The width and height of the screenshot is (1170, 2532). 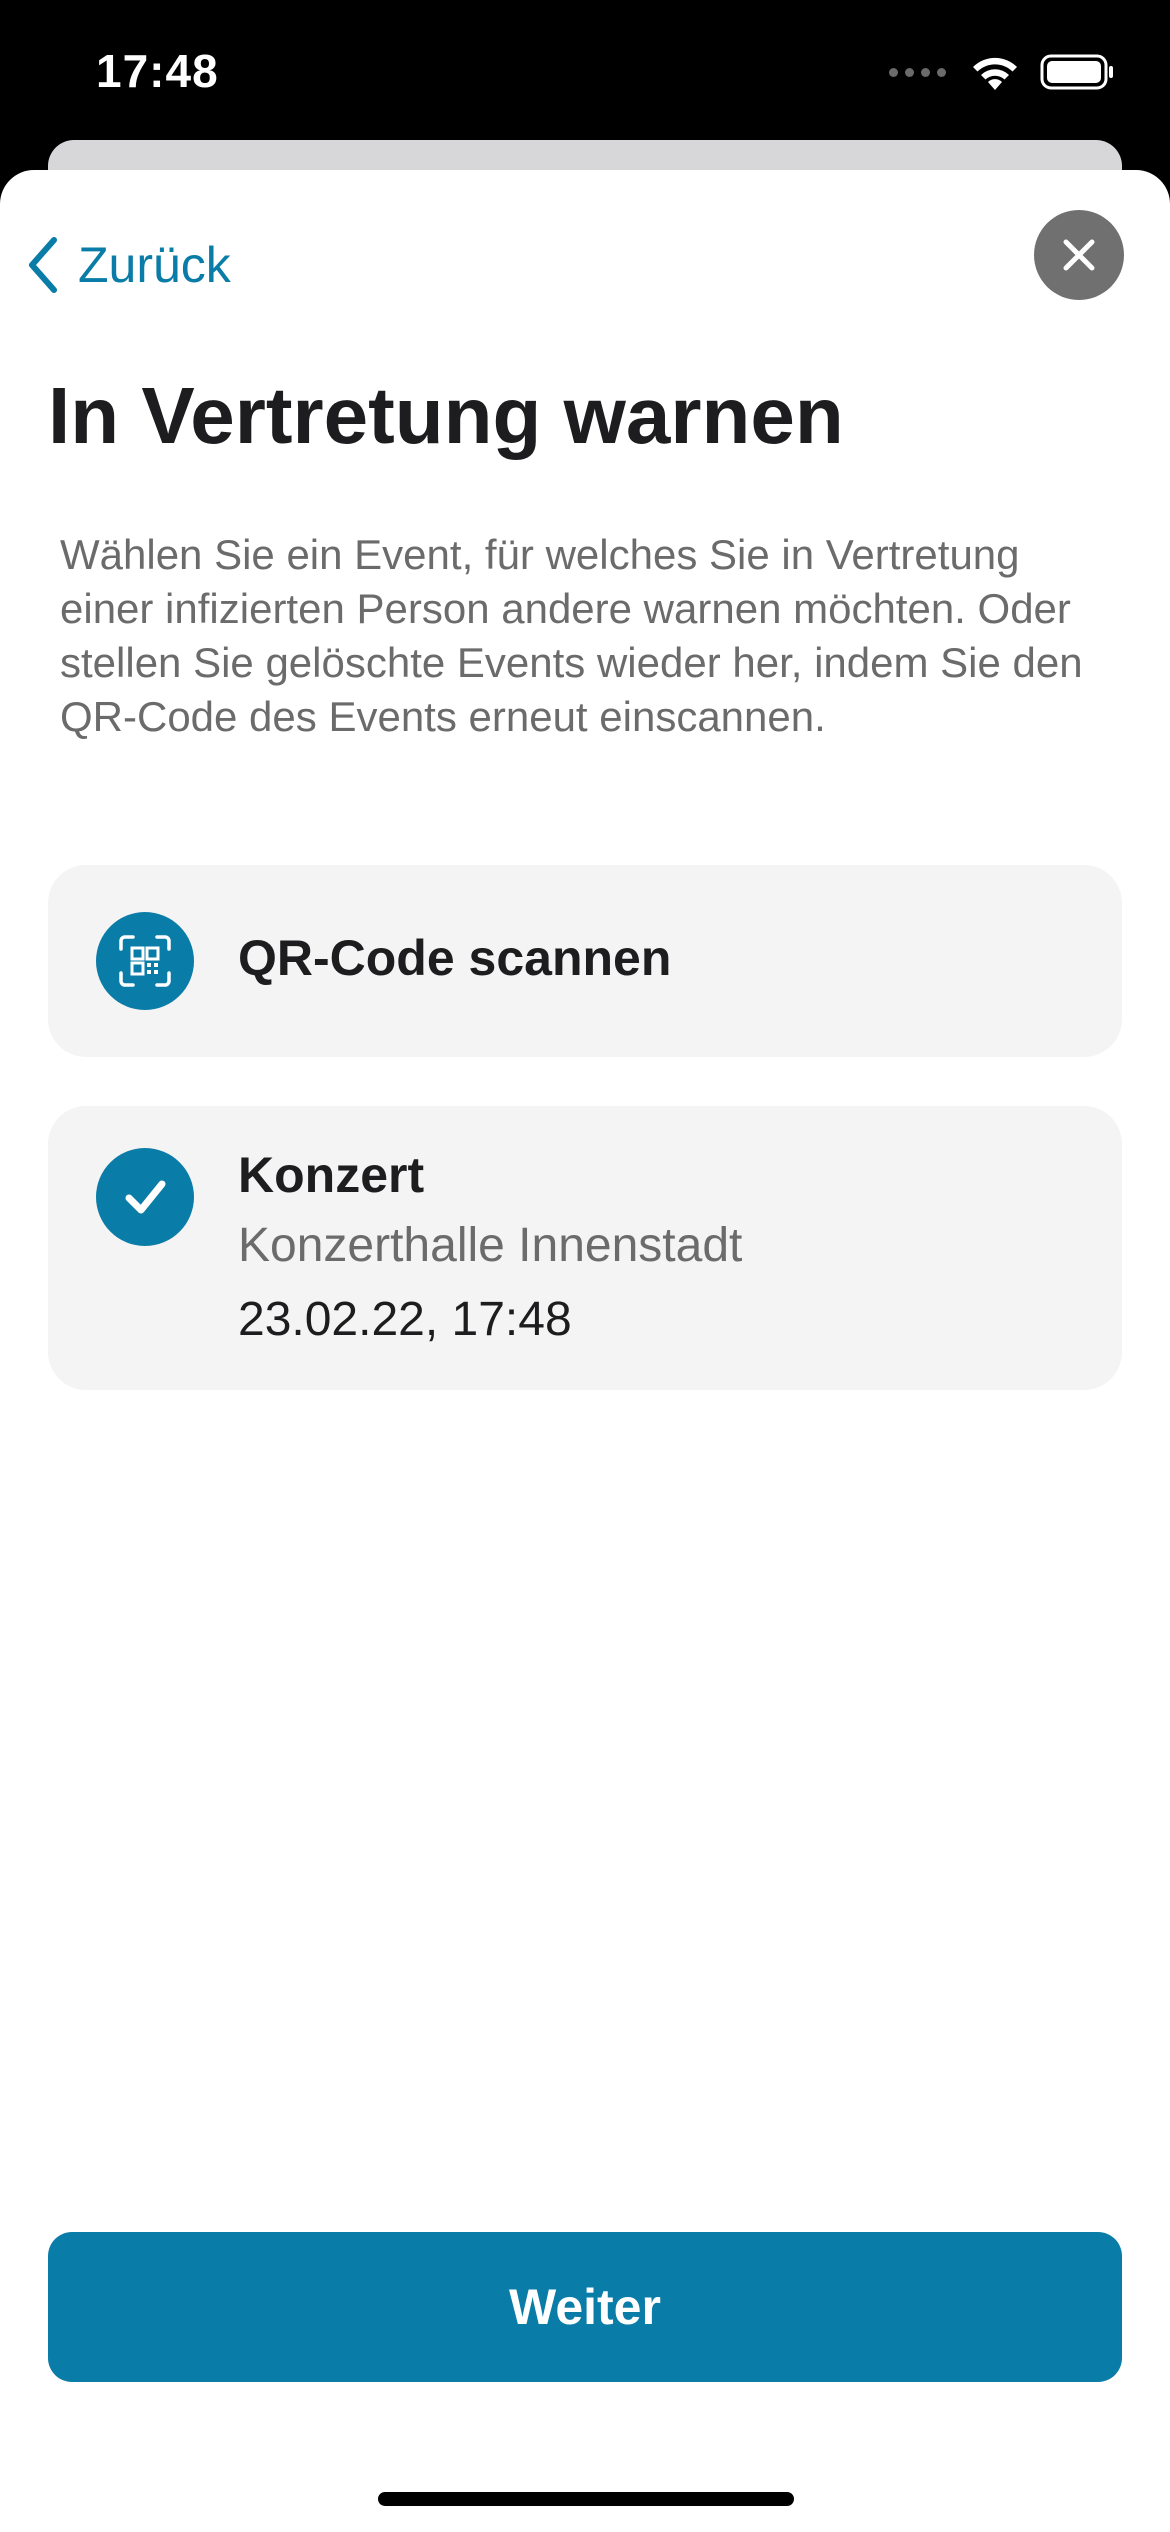 I want to click on cellular-signal-icon, so click(x=917, y=72).